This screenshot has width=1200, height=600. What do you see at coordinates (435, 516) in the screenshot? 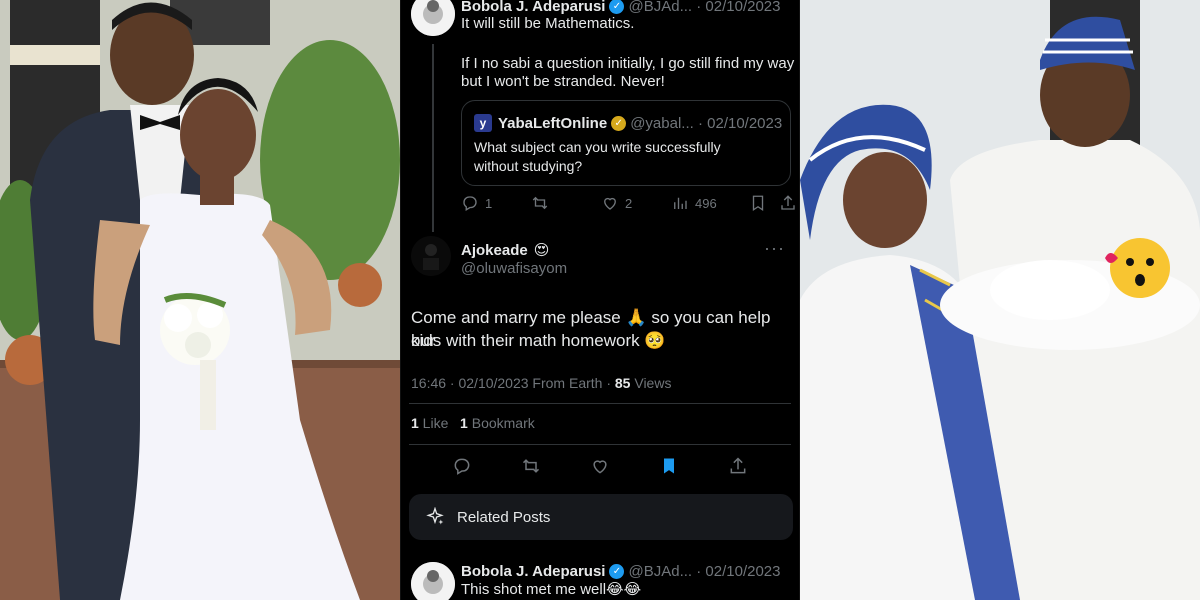
I see `sparkle-icon` at bounding box center [435, 516].